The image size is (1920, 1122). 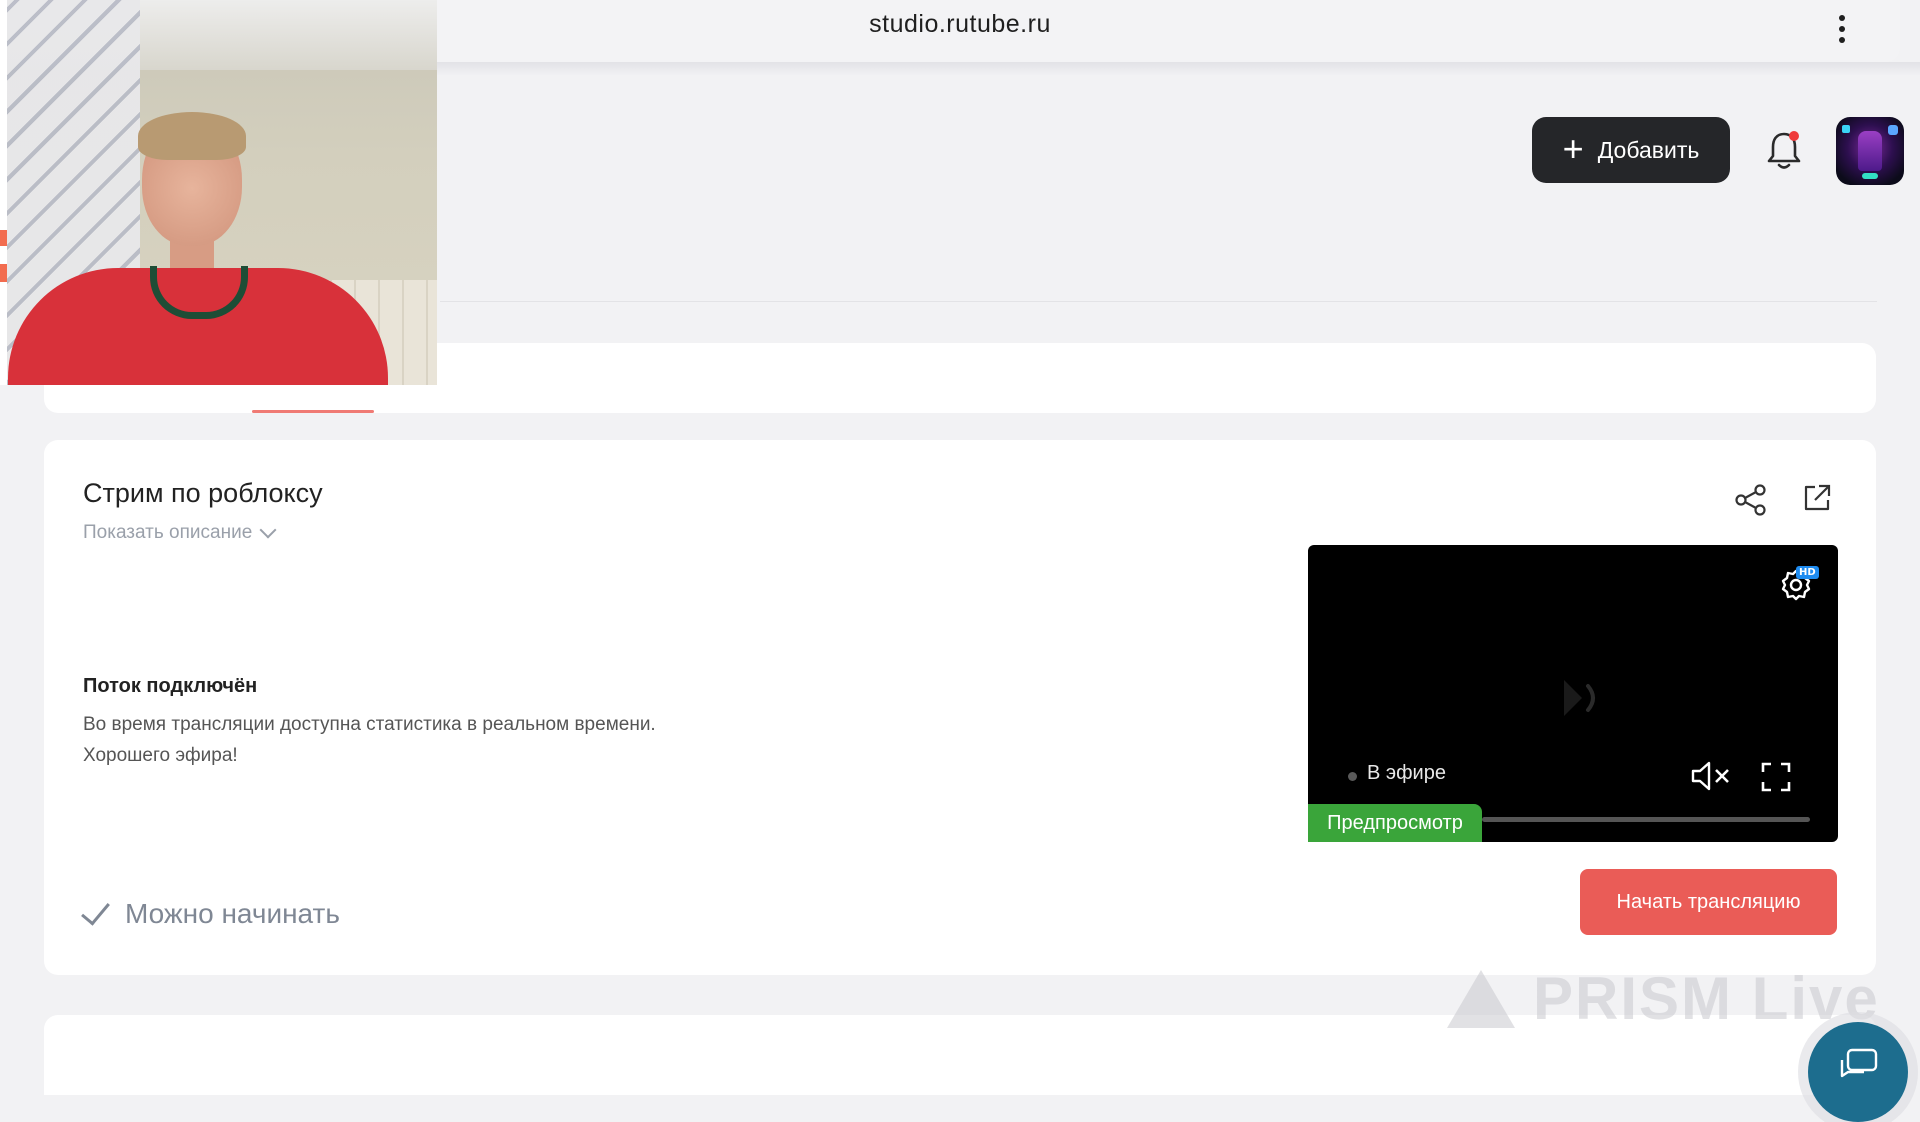 I want to click on prism-logo-icon, so click(x=1481, y=998).